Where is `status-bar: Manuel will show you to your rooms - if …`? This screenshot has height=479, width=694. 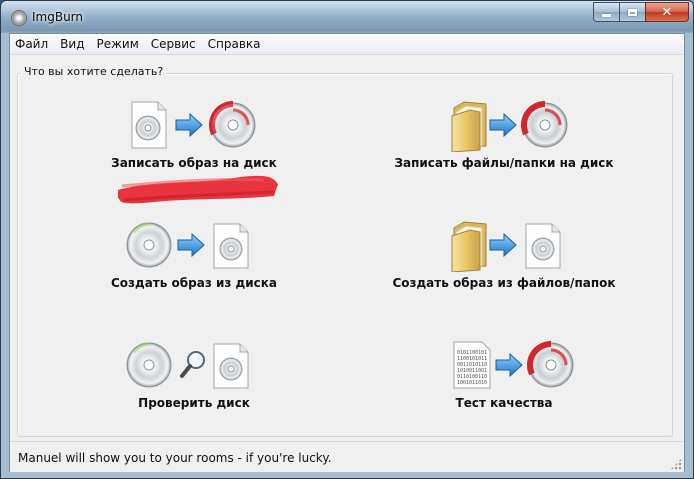 status-bar: Manuel will show you to your rooms - if … is located at coordinates (347, 456).